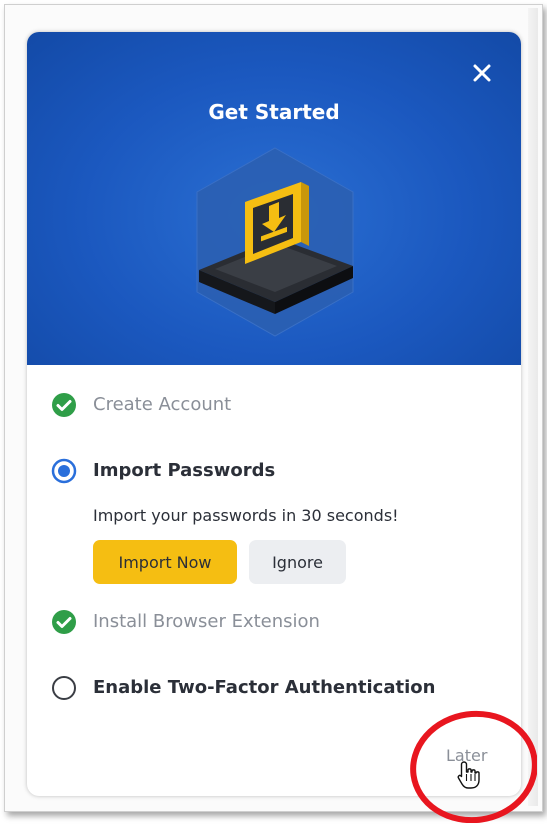 Image resolution: width=547 pixels, height=827 pixels. I want to click on dialog-title: Get Started, so click(274, 112).